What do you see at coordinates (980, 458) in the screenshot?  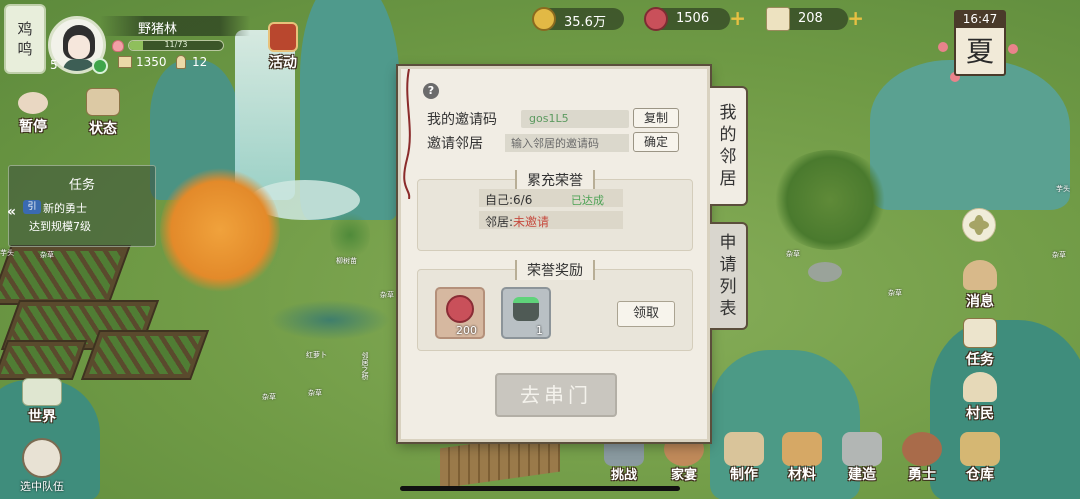 I see `warehouse-button: 仓库` at bounding box center [980, 458].